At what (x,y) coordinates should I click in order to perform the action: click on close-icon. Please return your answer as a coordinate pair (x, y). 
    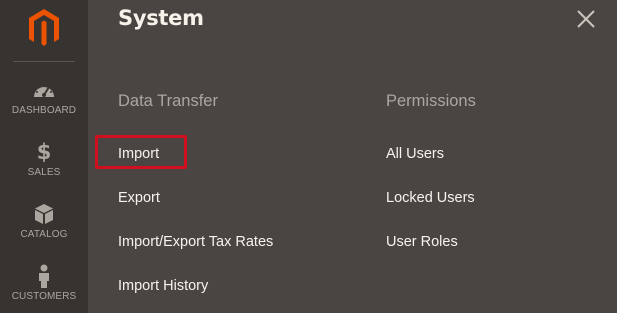
    Looking at the image, I should click on (586, 19).